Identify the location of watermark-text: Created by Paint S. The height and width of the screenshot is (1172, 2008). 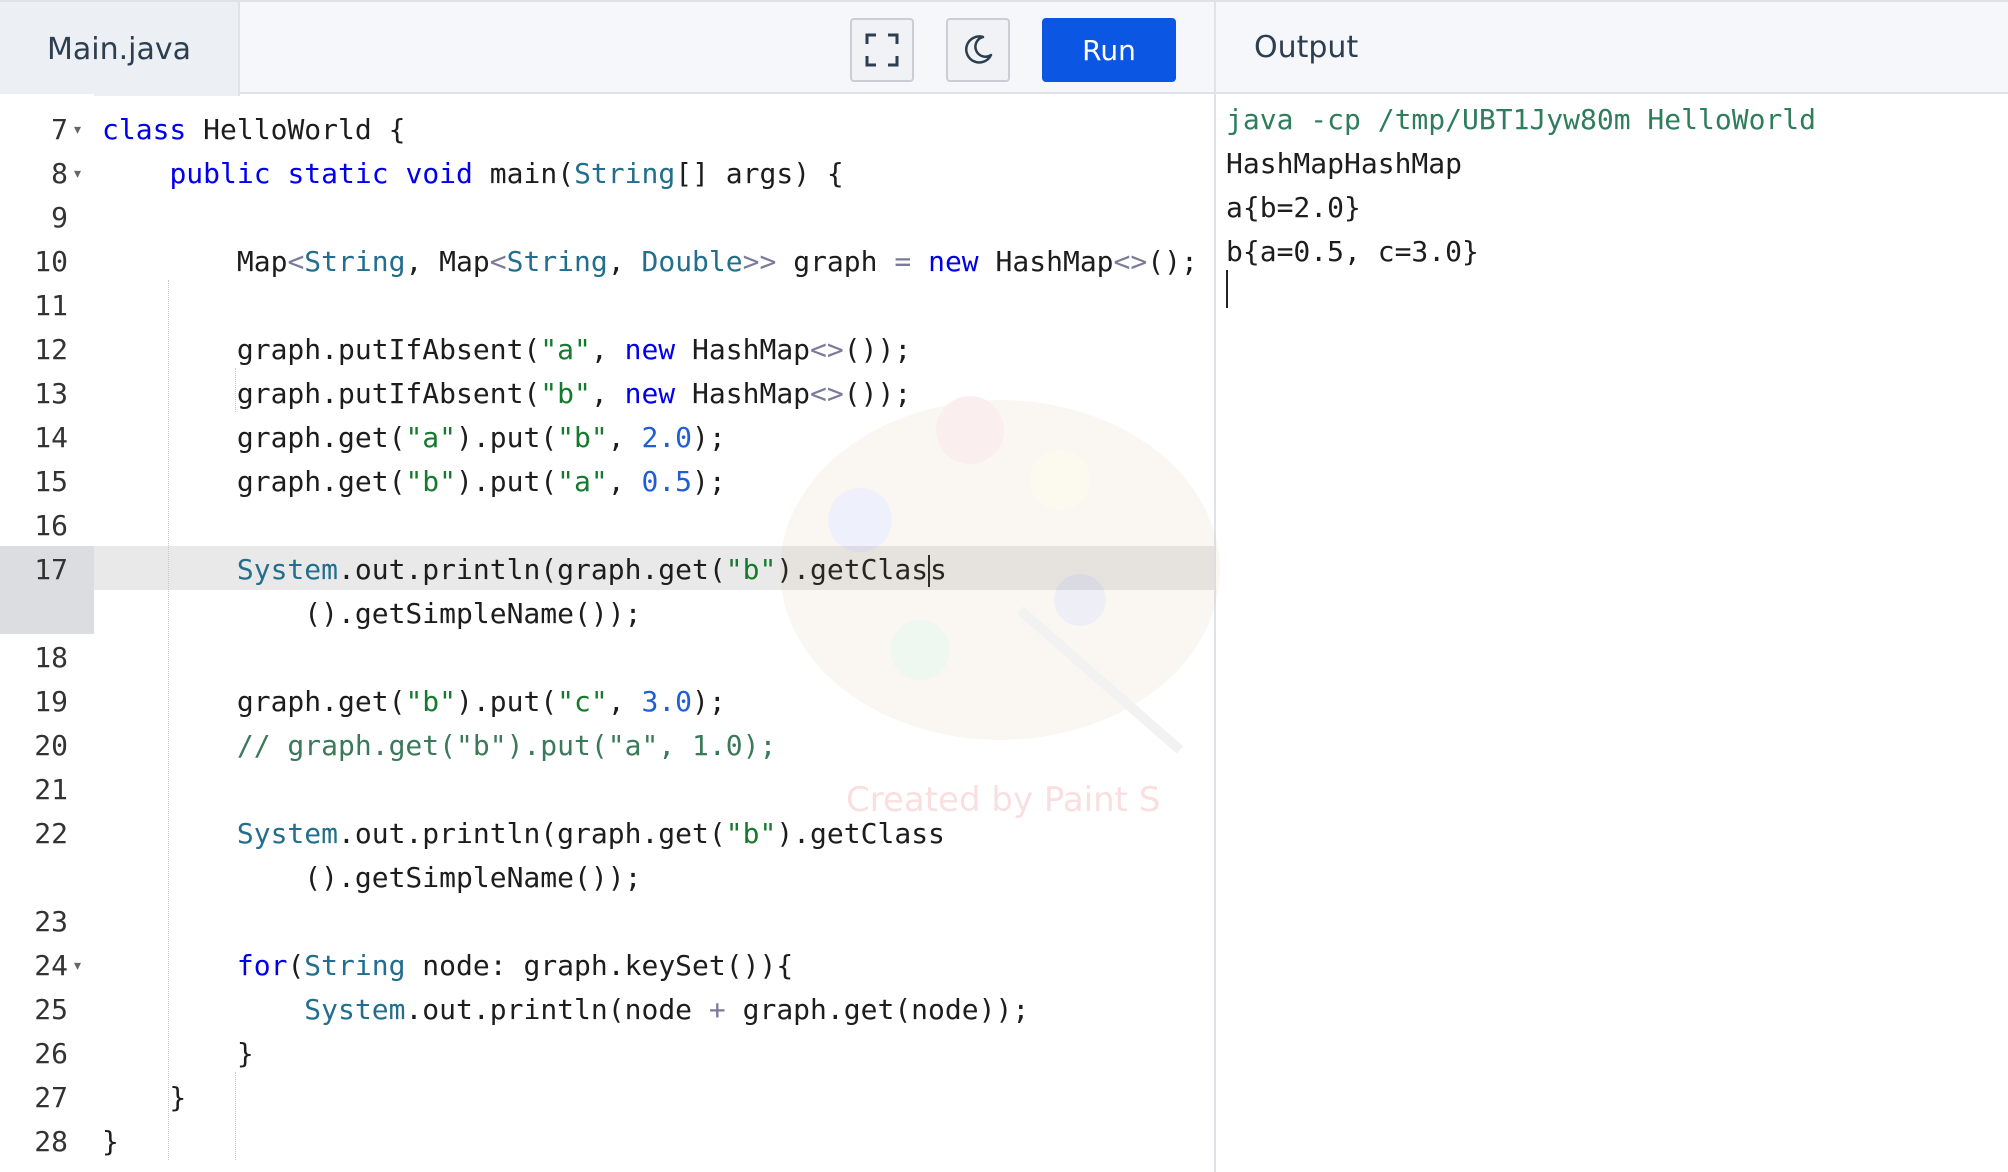
(1003, 800).